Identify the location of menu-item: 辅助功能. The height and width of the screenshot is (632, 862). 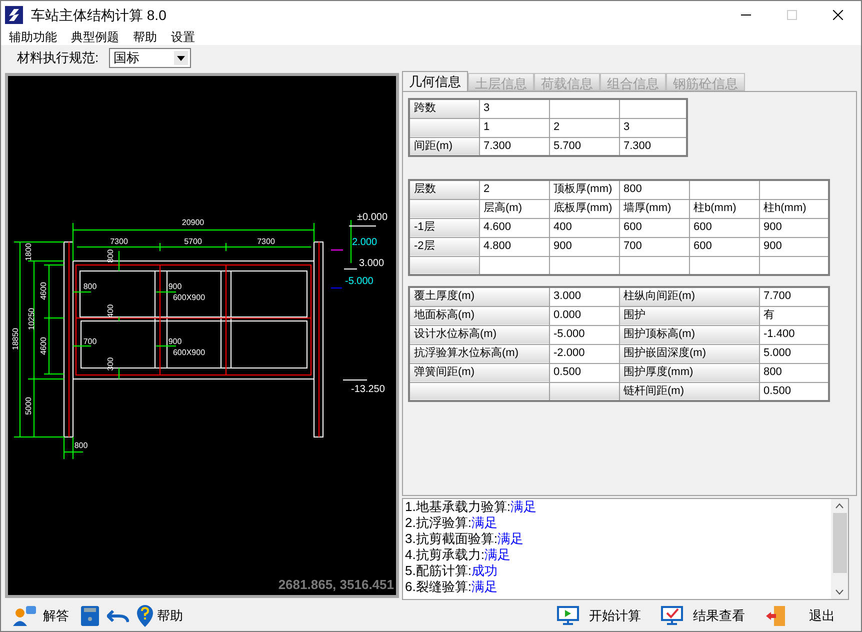
(33, 37).